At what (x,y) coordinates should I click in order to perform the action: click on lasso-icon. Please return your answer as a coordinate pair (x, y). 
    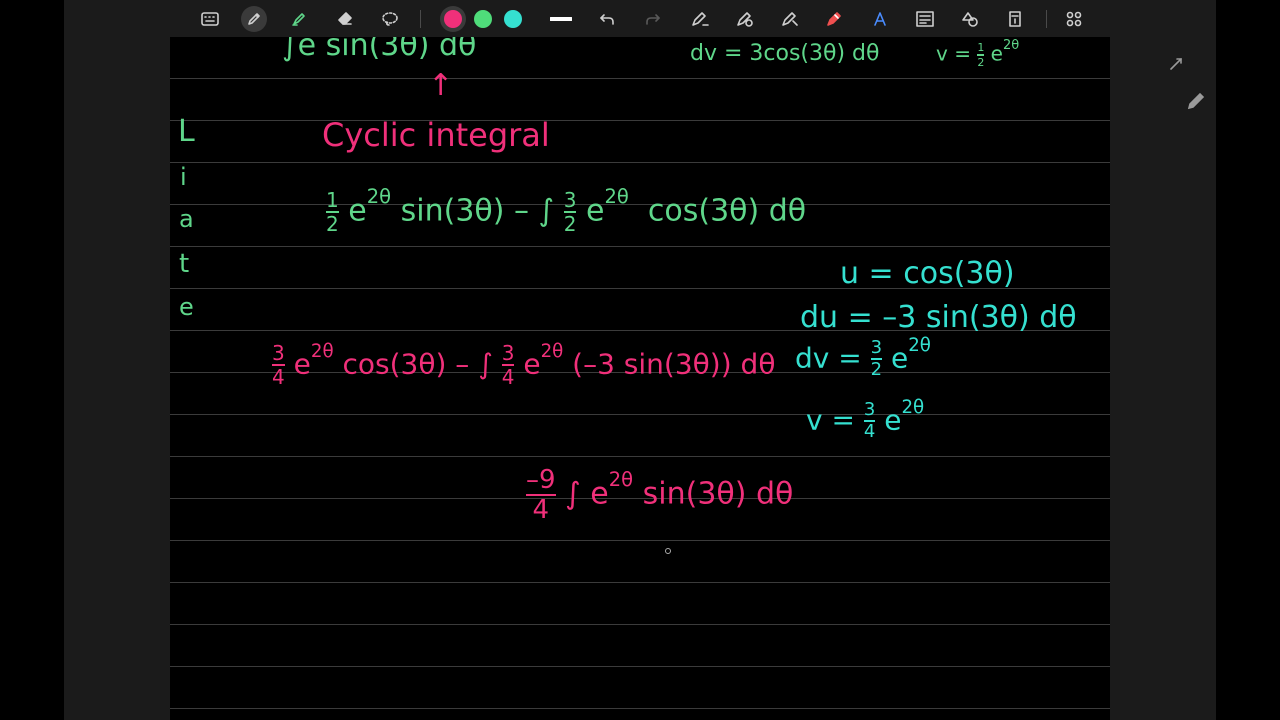
    Looking at the image, I should click on (390, 19).